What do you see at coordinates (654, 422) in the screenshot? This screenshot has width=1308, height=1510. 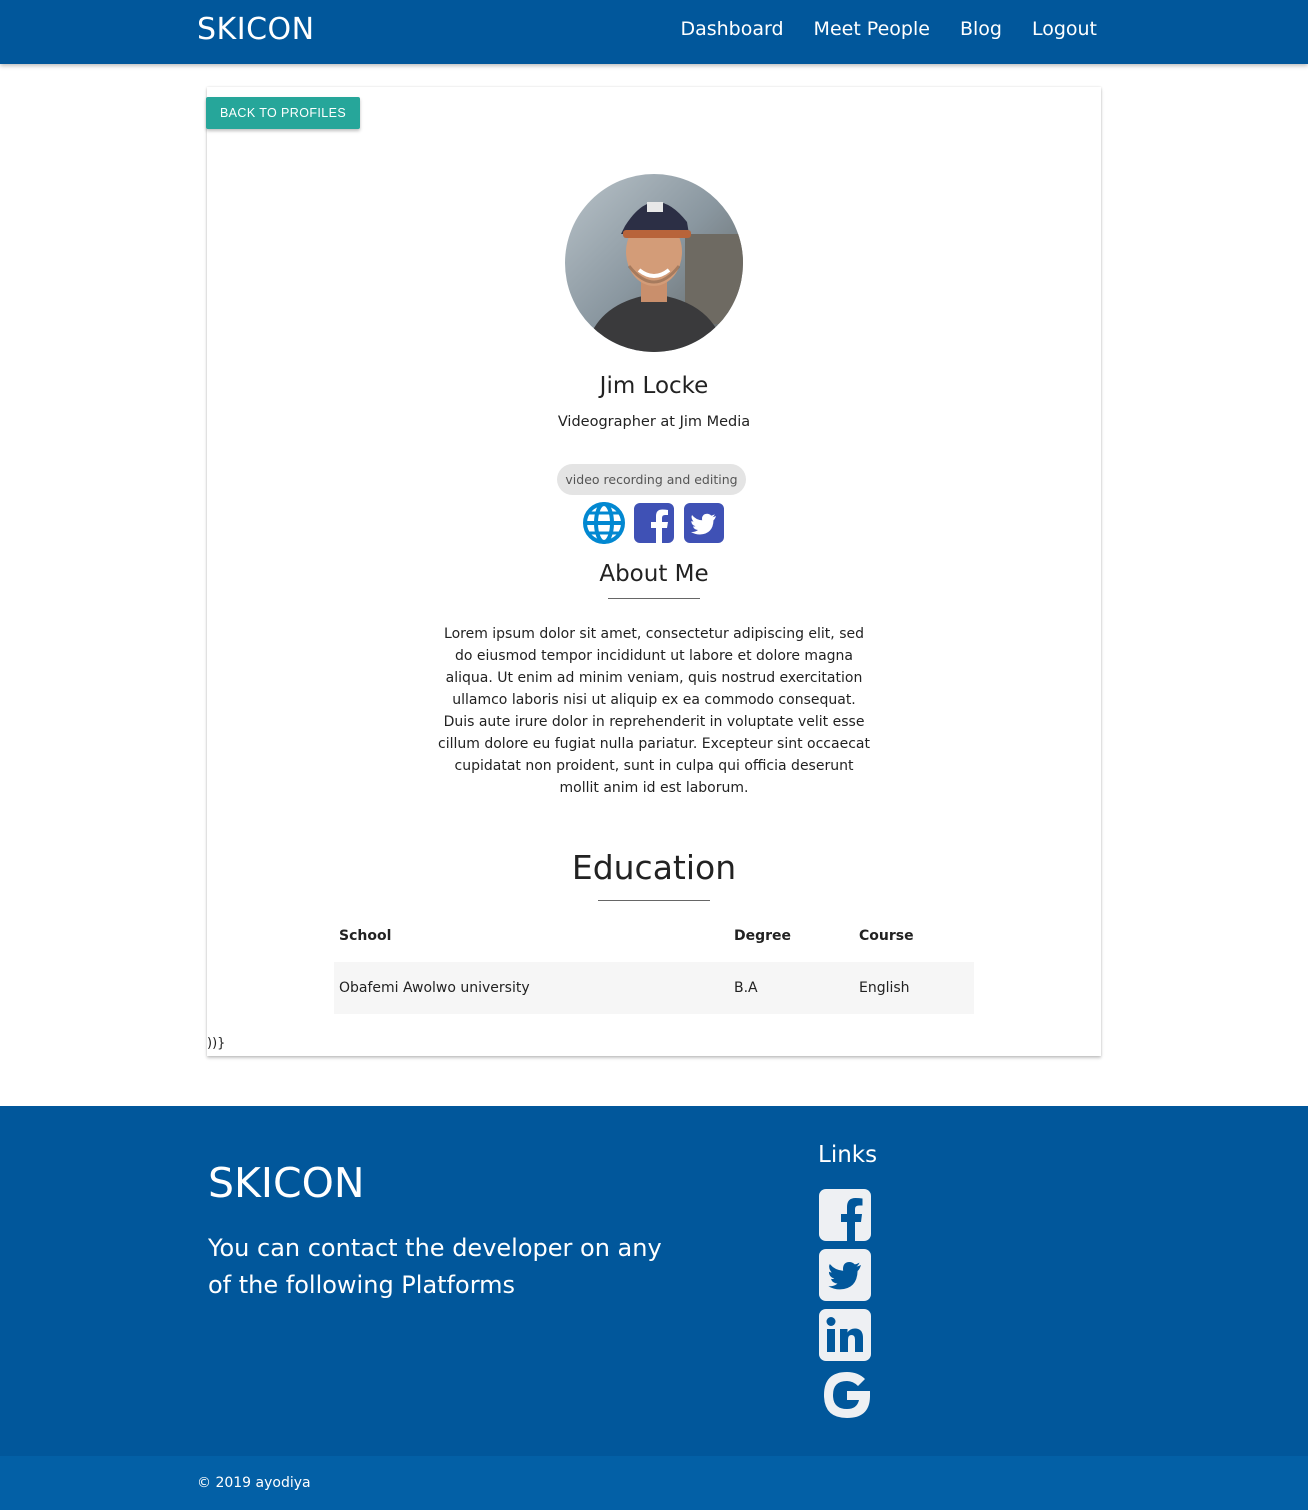 I see `profile-title: Videographer at Jim Media` at bounding box center [654, 422].